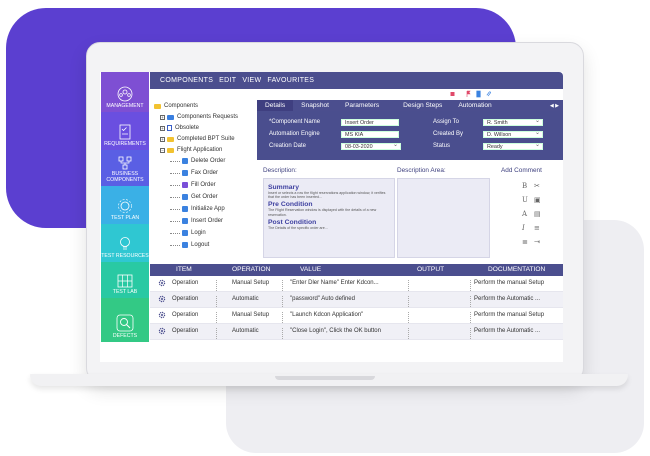 The width and height of the screenshot is (650, 456). What do you see at coordinates (310, 269) in the screenshot?
I see `column-value: VALUE` at bounding box center [310, 269].